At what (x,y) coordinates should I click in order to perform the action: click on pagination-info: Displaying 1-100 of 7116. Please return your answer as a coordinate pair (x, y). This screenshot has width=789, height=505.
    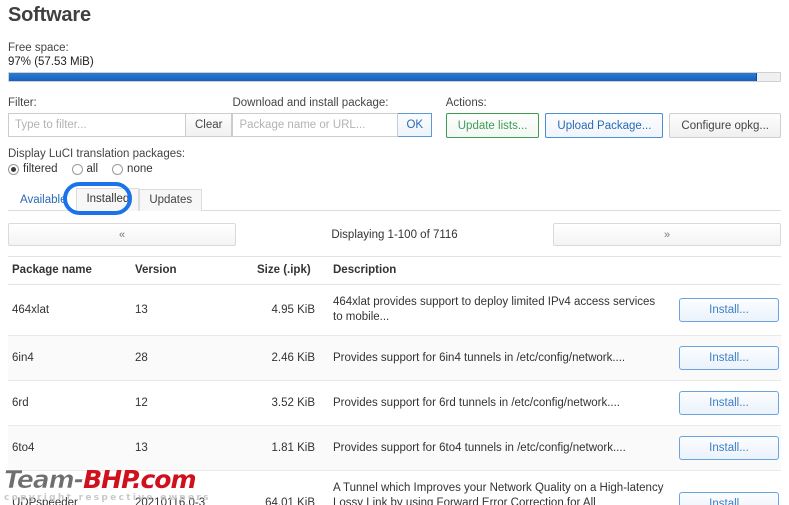
    Looking at the image, I should click on (394, 234).